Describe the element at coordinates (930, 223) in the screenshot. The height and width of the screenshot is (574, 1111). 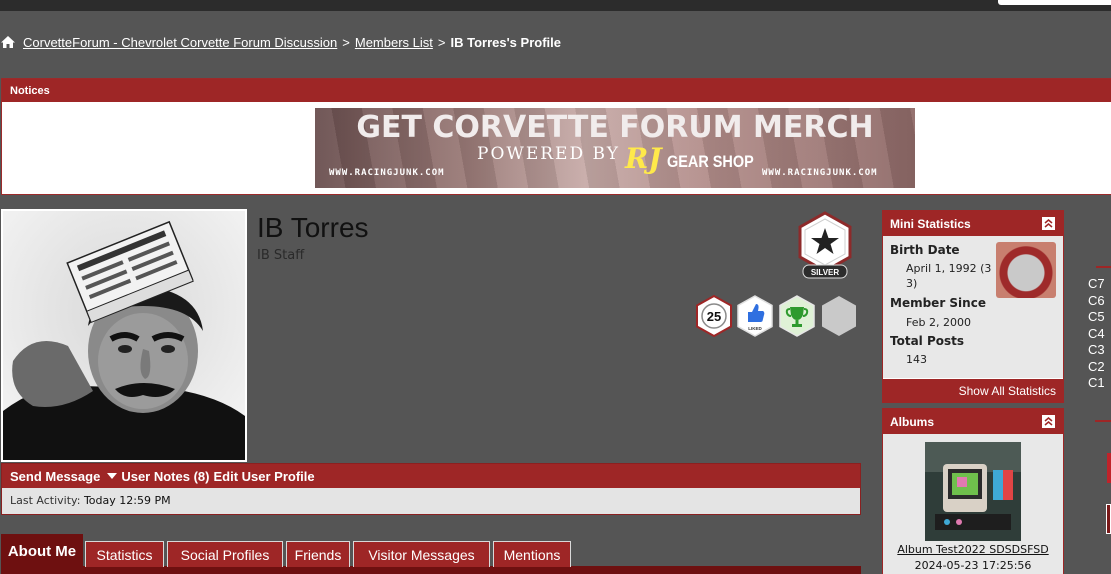
I see `mini-statistics-title: Mini Statistics` at that location.